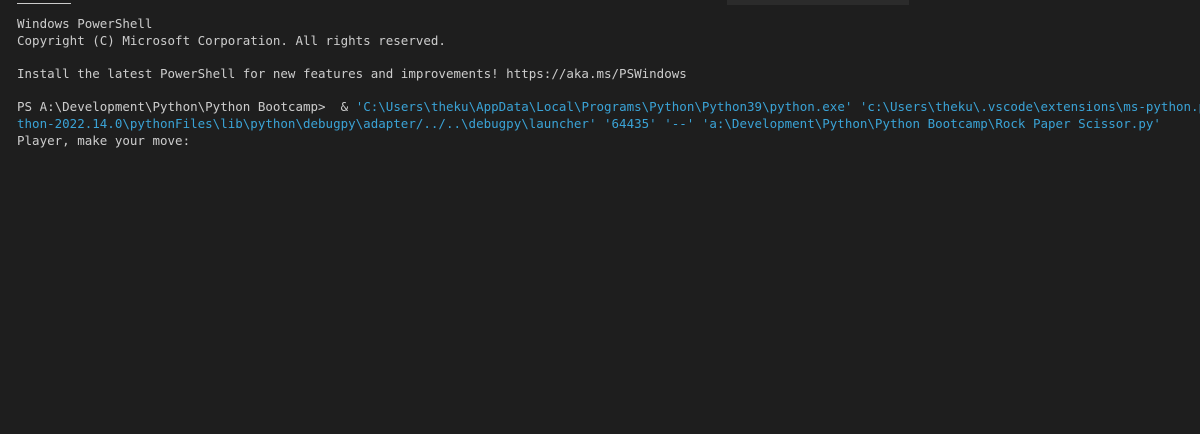 Image resolution: width=1200 pixels, height=434 pixels. What do you see at coordinates (818, 2) in the screenshot?
I see `terminal-scrollbar` at bounding box center [818, 2].